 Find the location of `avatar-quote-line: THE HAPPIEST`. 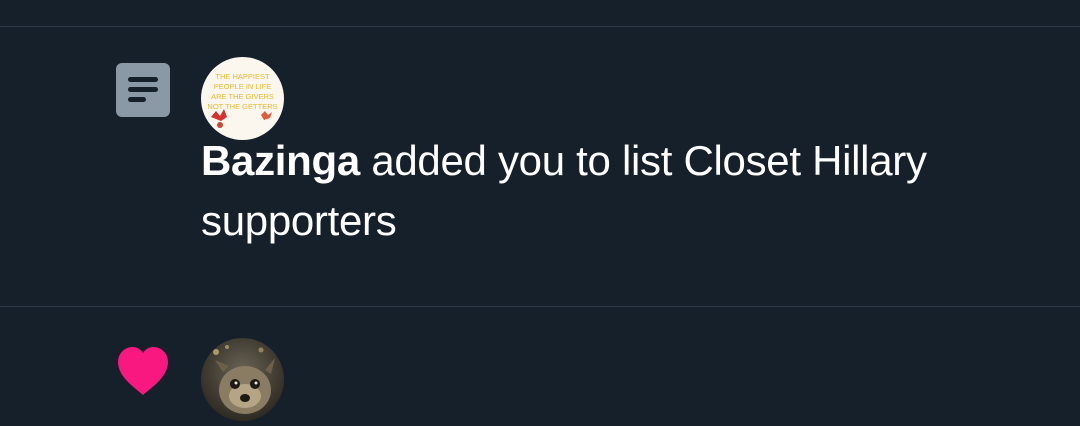

avatar-quote-line: THE HAPPIEST is located at coordinates (242, 76).